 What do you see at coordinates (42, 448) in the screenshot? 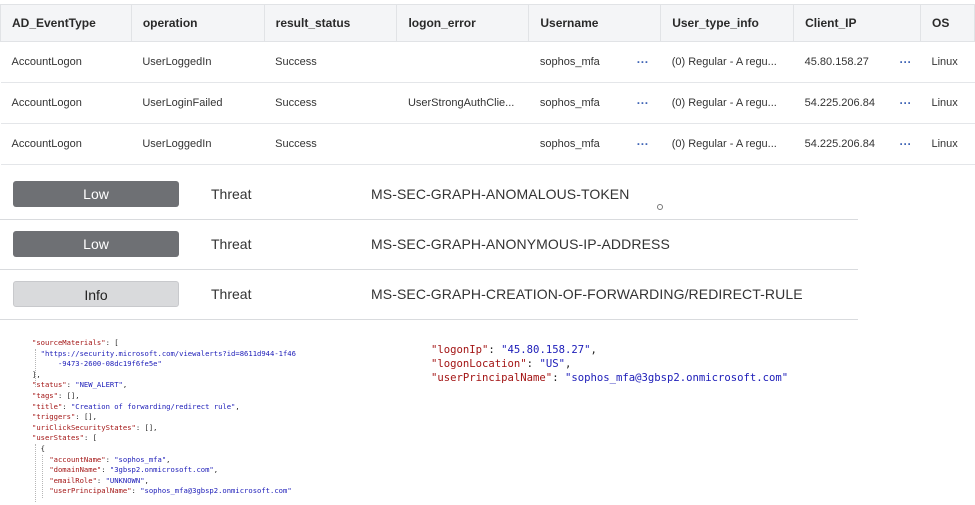
I see `json-punct: {` at bounding box center [42, 448].